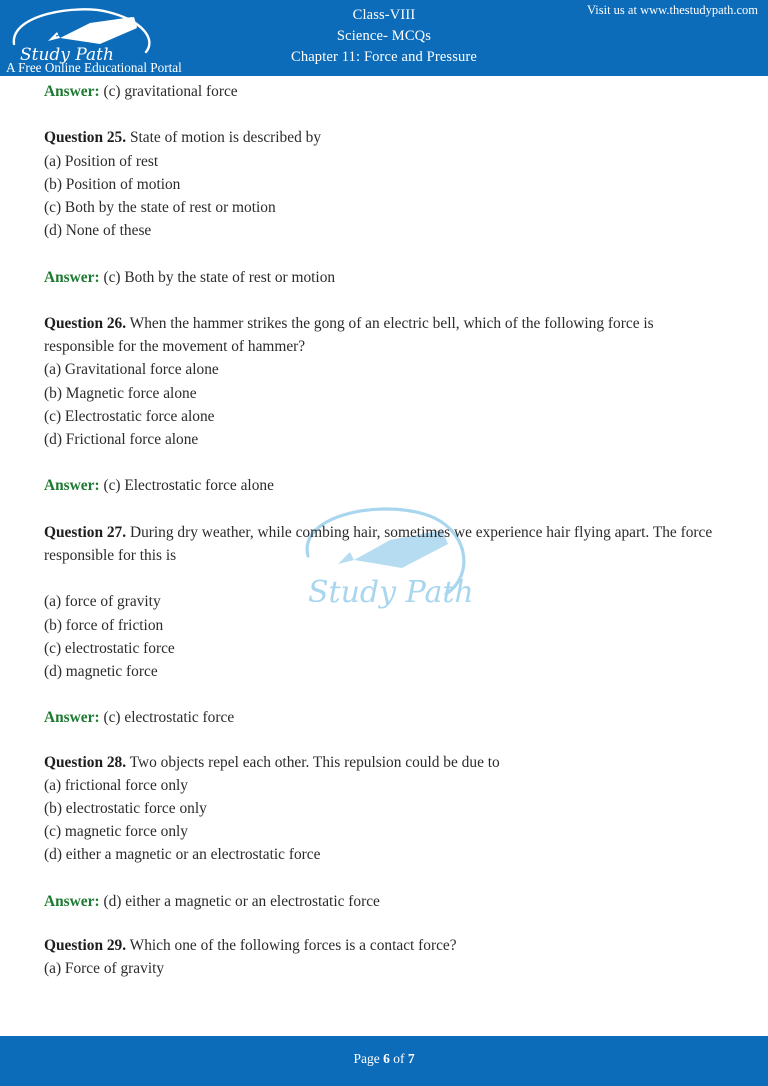  Describe the element at coordinates (380, 91) in the screenshot. I see `answer-line: Answer: (c) gravitational force` at that location.